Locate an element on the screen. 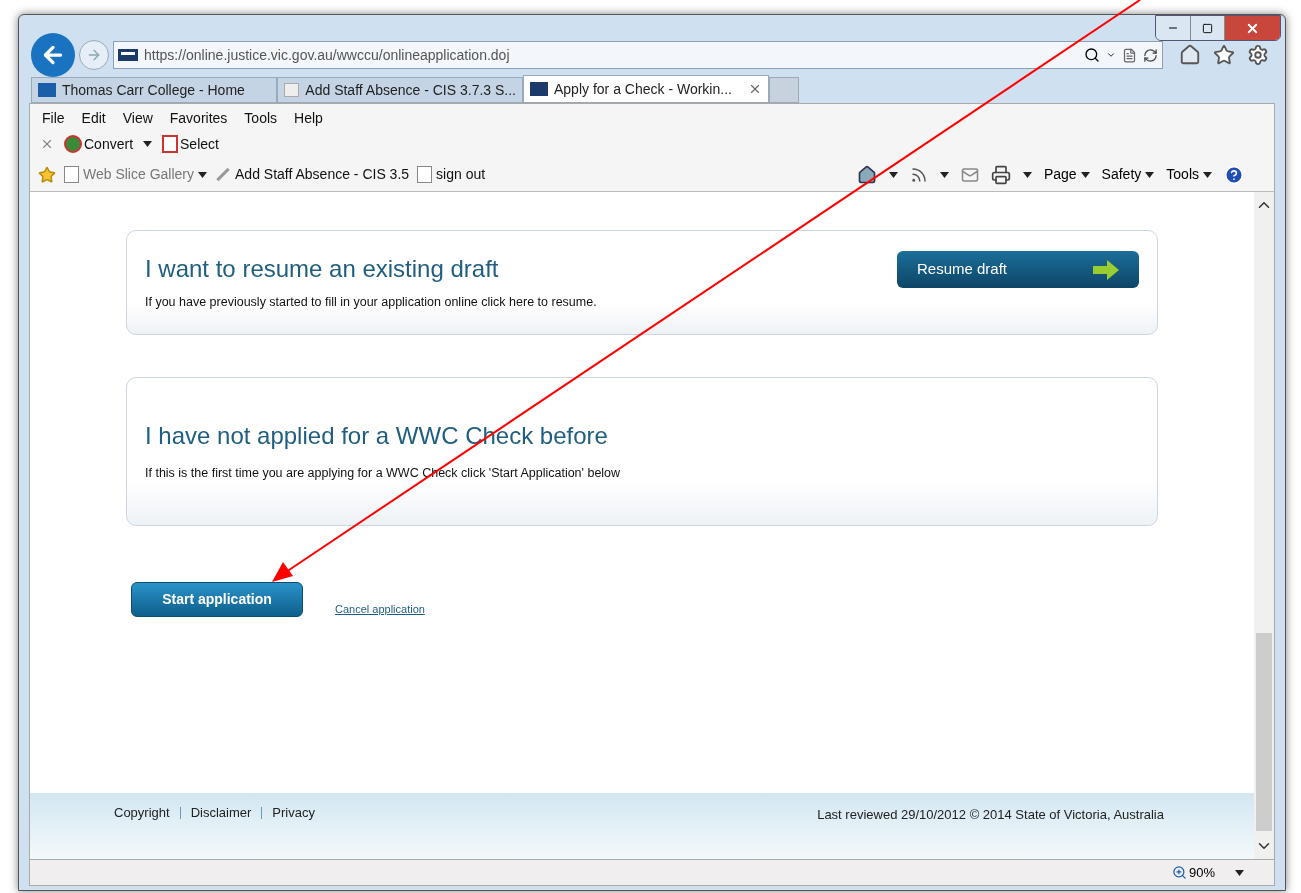  help-icon is located at coordinates (1234, 174).